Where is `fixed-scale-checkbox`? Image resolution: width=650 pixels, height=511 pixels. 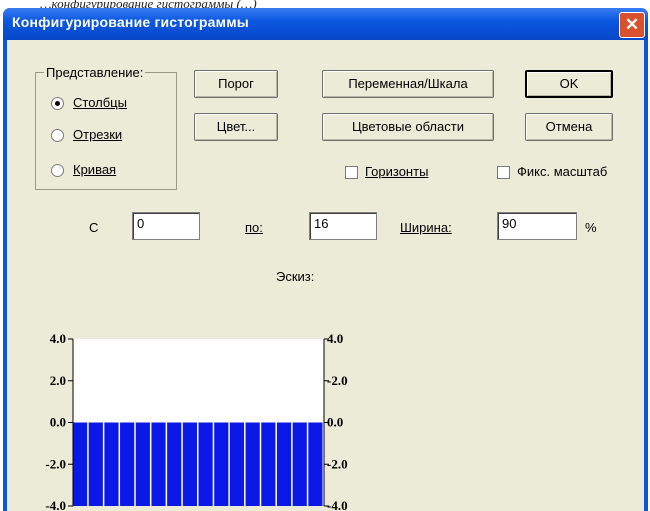 fixed-scale-checkbox is located at coordinates (503, 172).